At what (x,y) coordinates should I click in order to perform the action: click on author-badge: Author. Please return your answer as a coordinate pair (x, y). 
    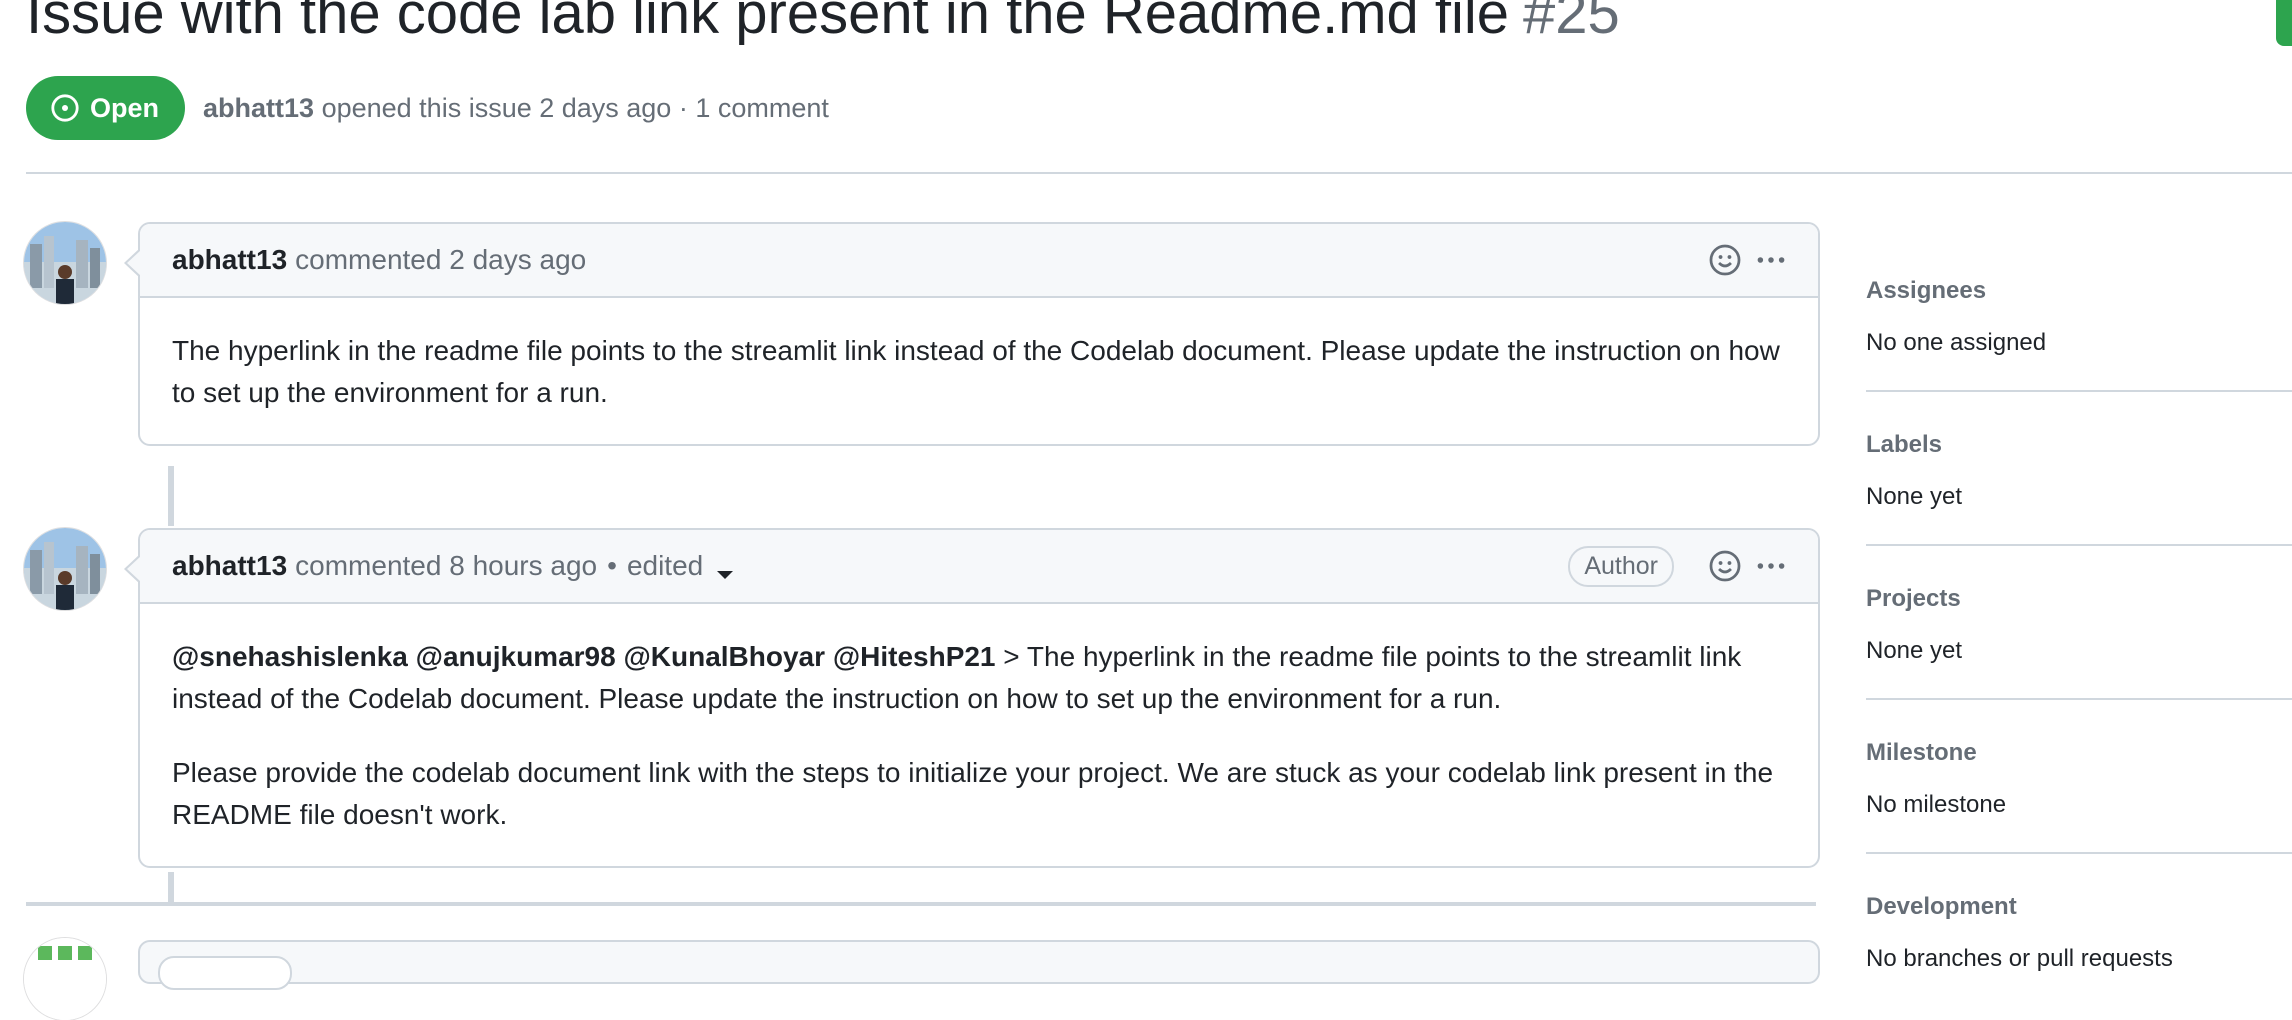
    Looking at the image, I should click on (1621, 566).